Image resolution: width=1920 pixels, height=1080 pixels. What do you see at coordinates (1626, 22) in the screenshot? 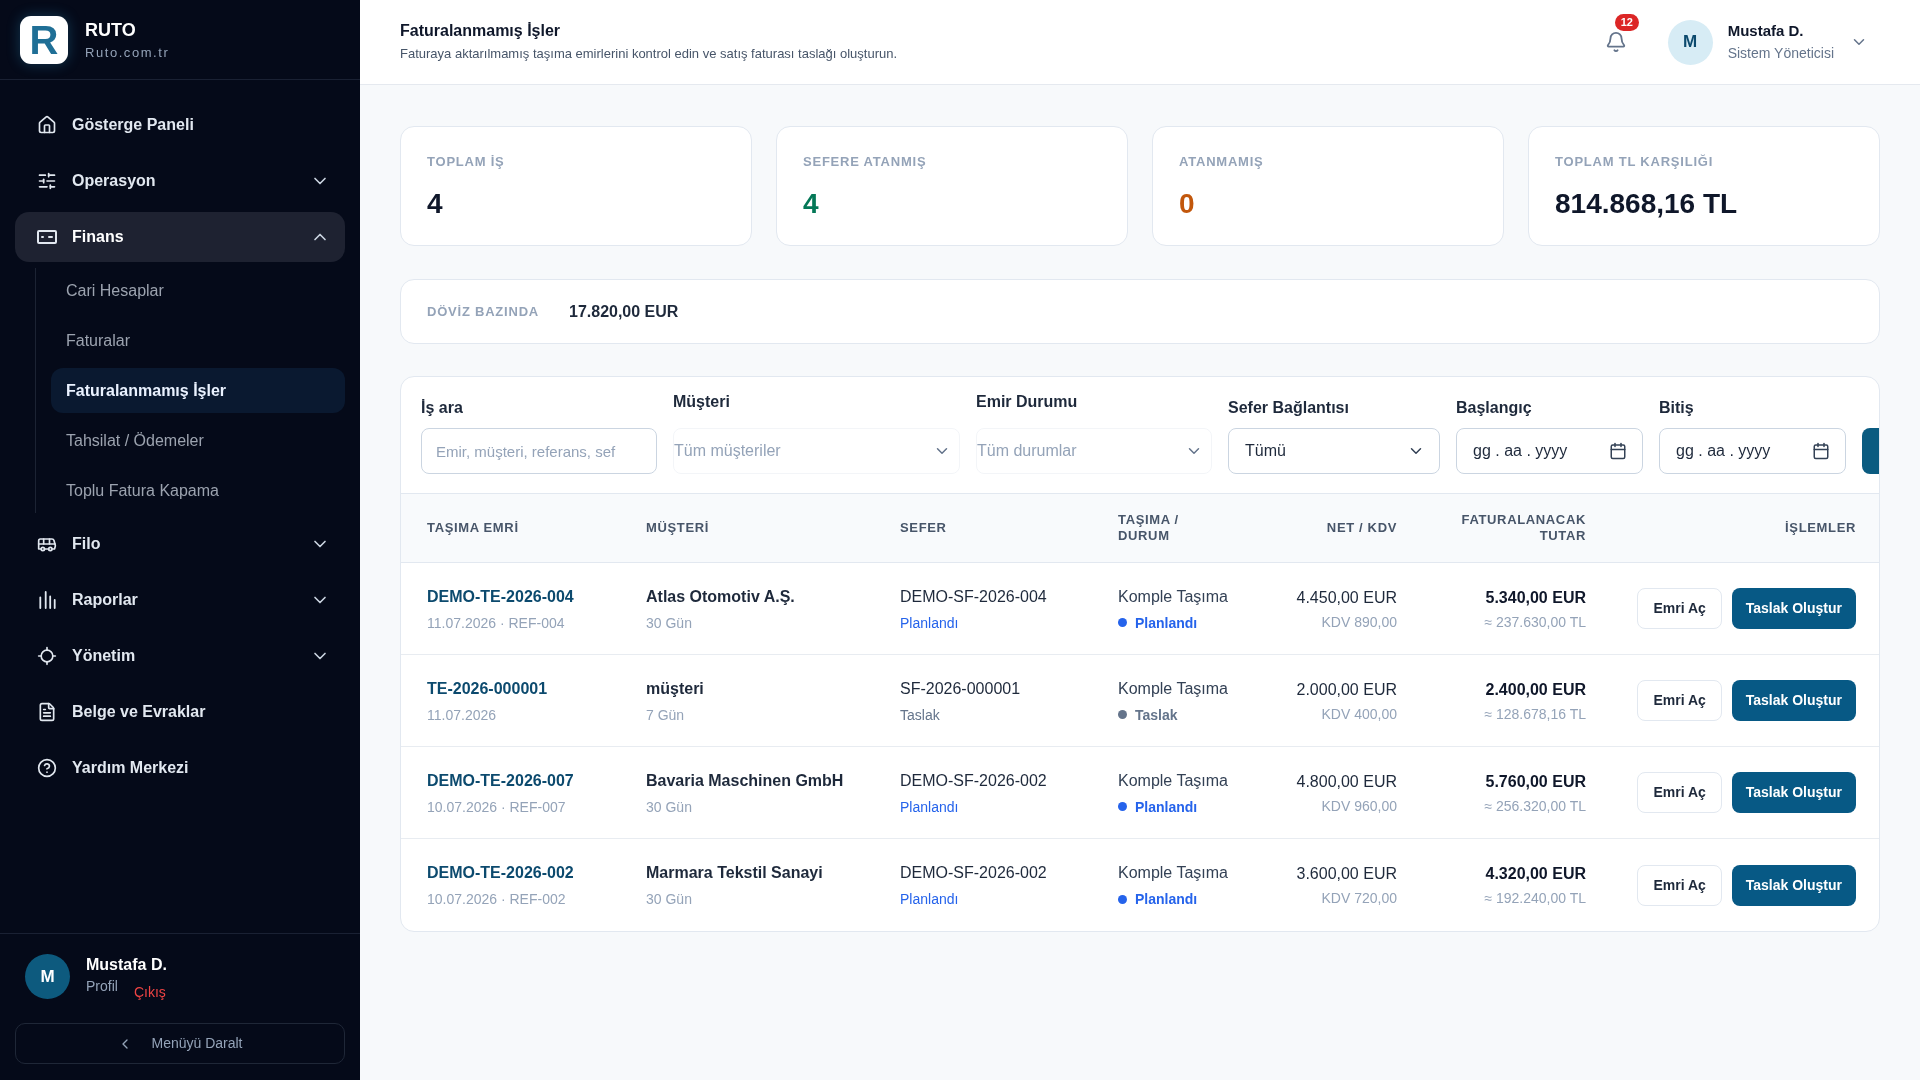
I see `notification-badge: 12` at bounding box center [1626, 22].